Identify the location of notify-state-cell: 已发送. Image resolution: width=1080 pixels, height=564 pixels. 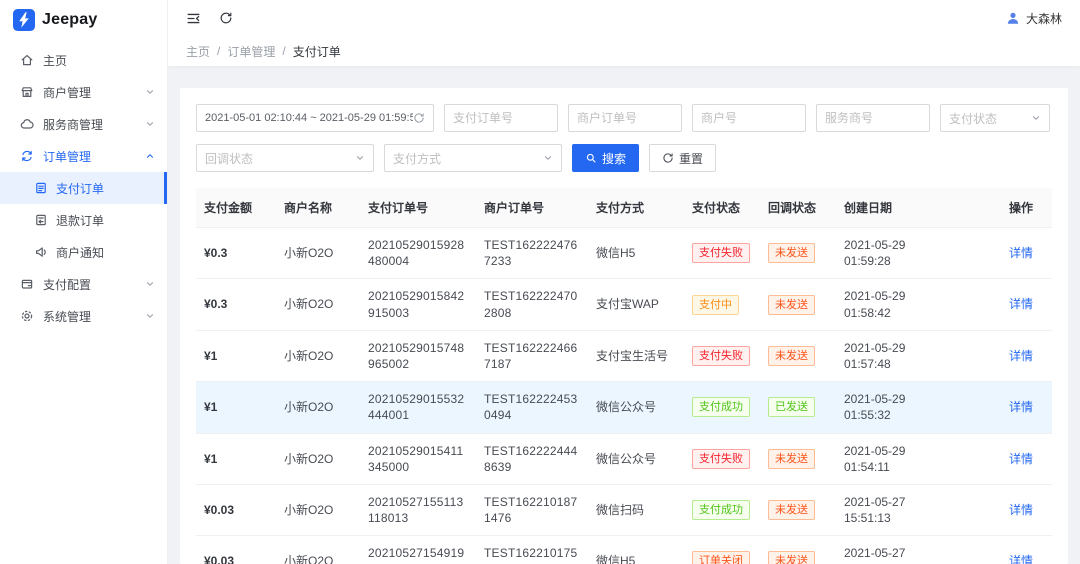
(798, 407).